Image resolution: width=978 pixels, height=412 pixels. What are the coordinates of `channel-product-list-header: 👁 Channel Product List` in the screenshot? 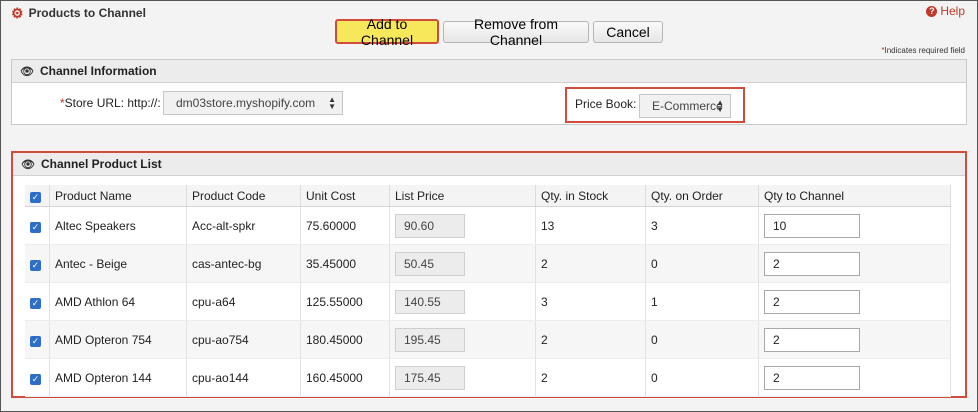 It's located at (489, 164).